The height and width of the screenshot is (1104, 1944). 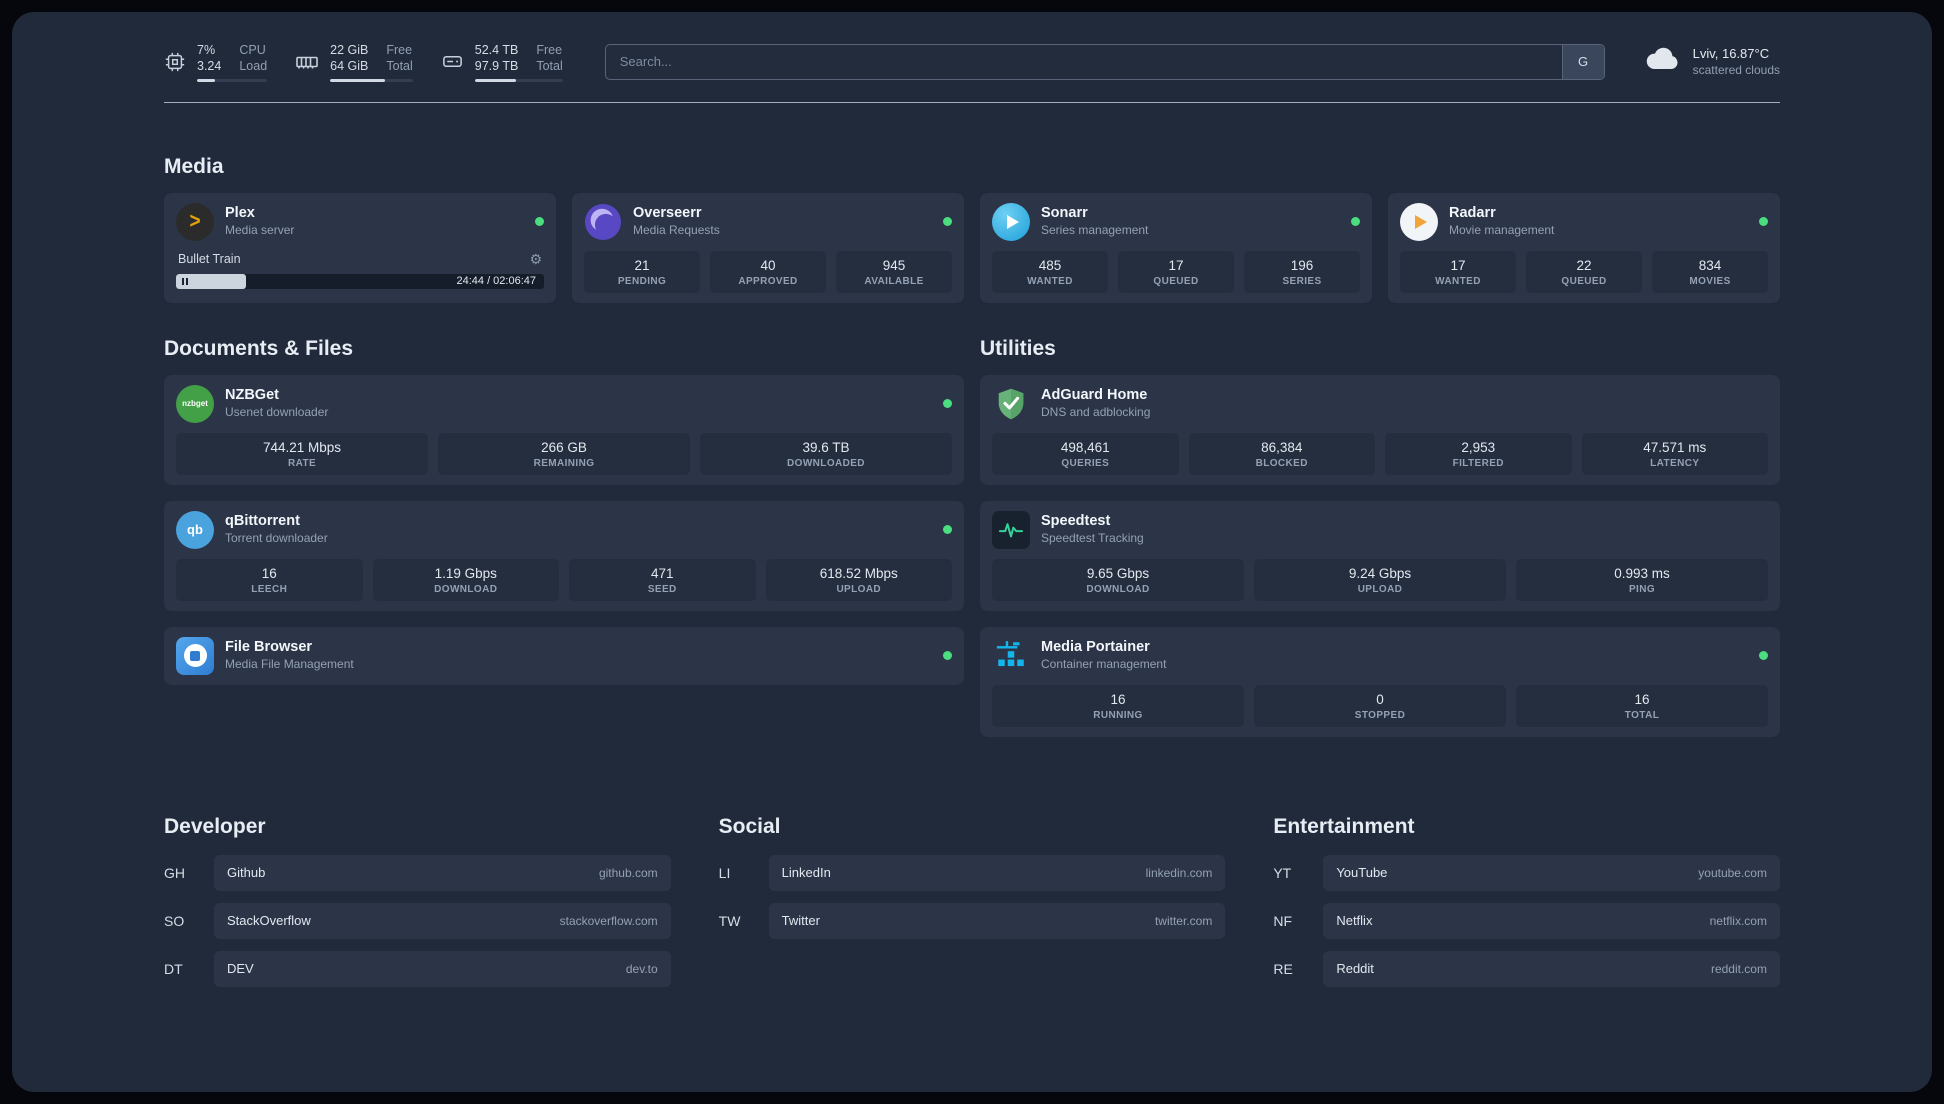 What do you see at coordinates (215, 826) in the screenshot?
I see `section-title-developer: Developer` at bounding box center [215, 826].